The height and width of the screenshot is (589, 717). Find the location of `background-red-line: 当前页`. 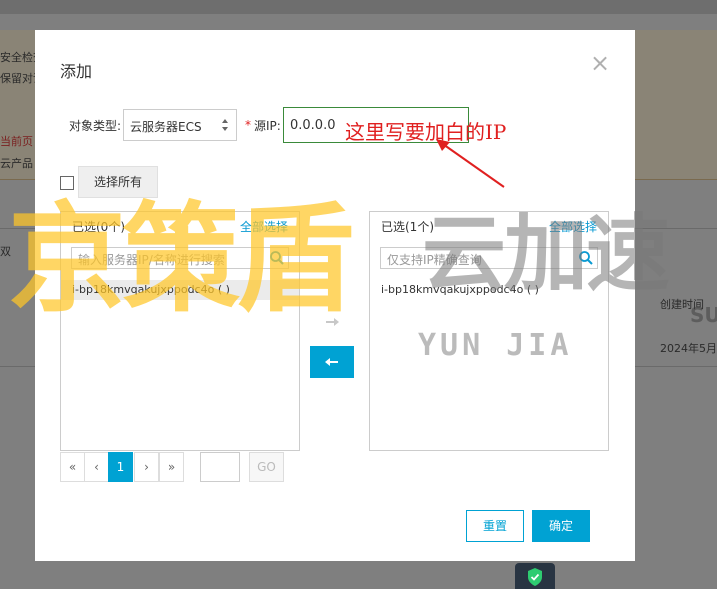

background-red-line: 当前页 is located at coordinates (16, 141).